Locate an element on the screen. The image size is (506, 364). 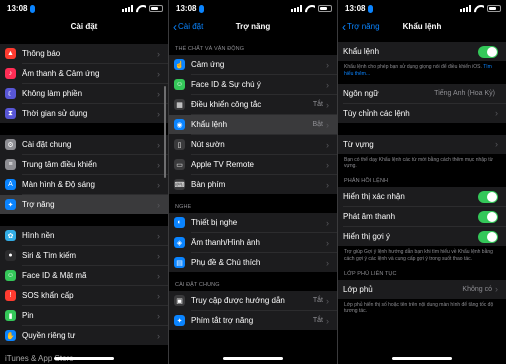
back-button: ‹ Trợ năng is located at coordinates (361, 26).